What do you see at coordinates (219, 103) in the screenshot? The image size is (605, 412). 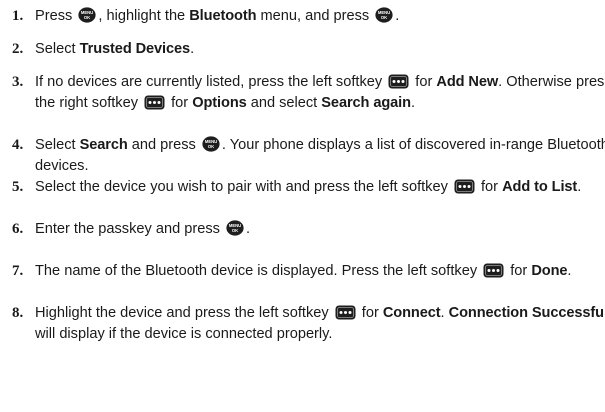 I see `menu-option-label: Options` at bounding box center [219, 103].